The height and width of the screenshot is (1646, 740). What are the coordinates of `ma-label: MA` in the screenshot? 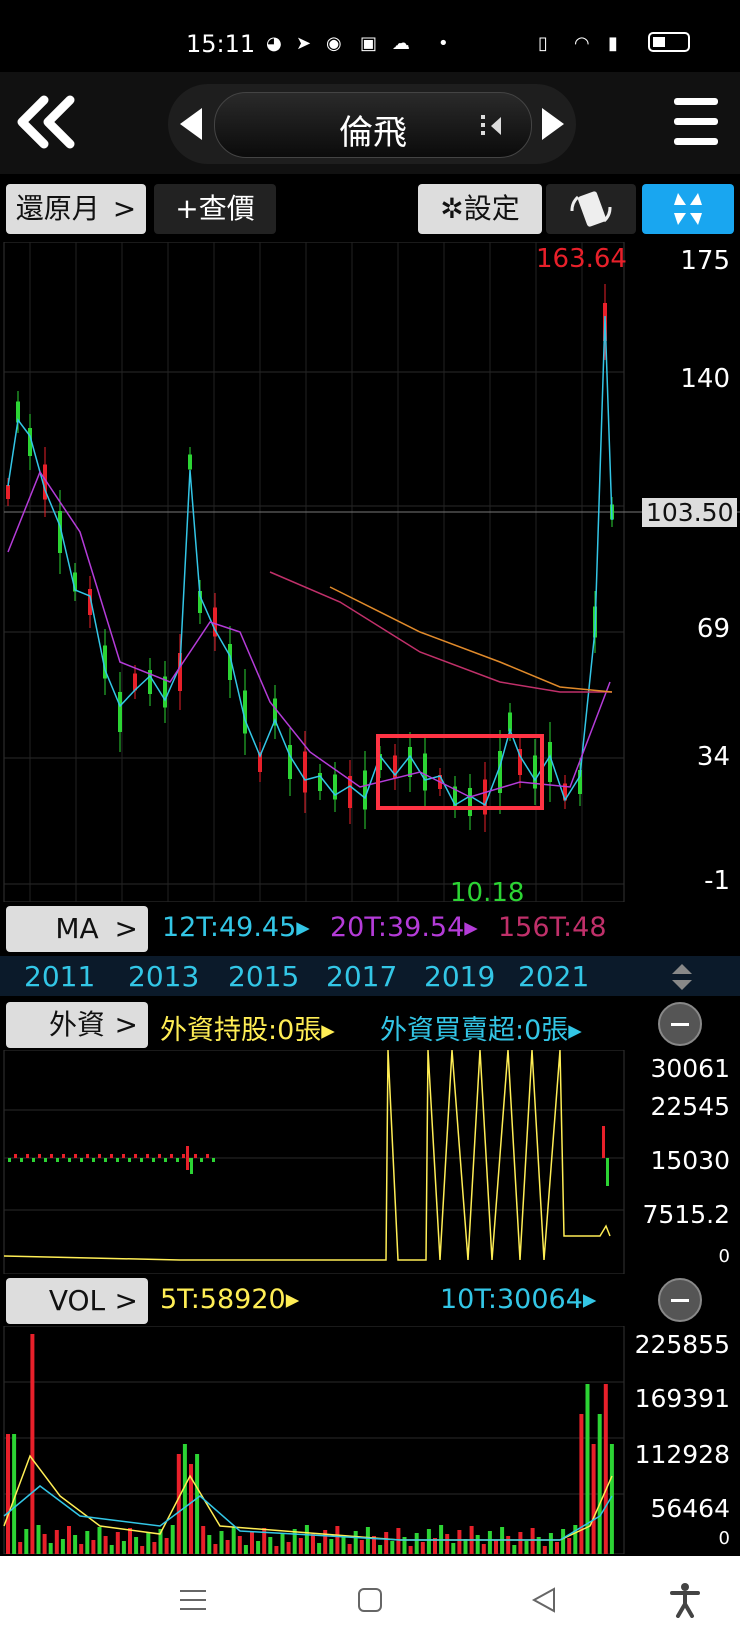 It's located at (77, 928).